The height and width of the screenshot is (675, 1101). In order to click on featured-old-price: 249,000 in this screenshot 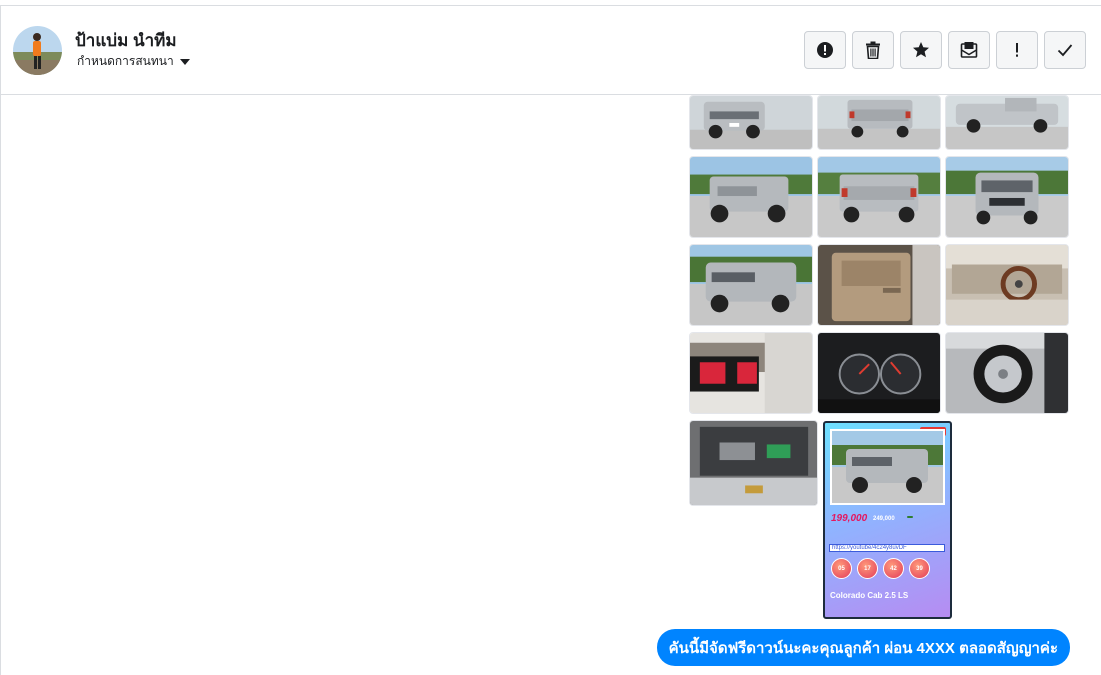, I will do `click(884, 519)`.